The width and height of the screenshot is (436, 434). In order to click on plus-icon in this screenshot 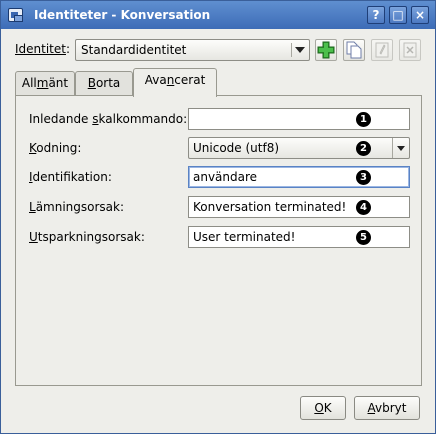, I will do `click(326, 50)`.